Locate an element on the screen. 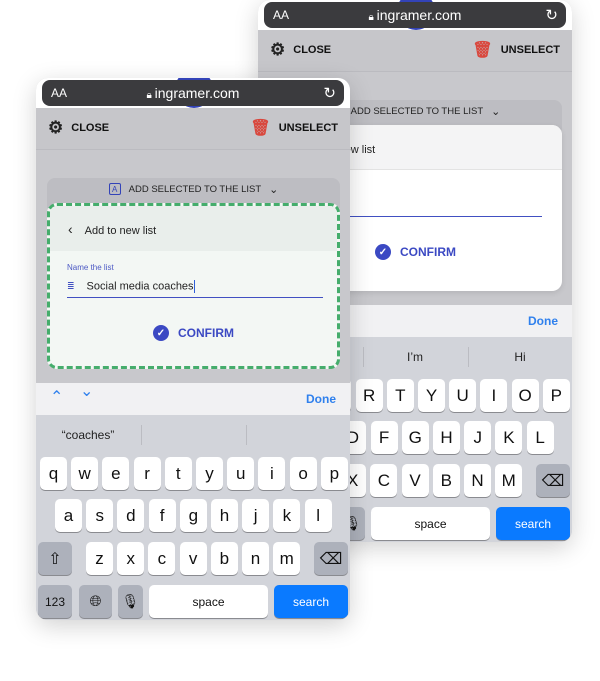 The width and height of the screenshot is (600, 681). key-y: Y is located at coordinates (431, 395).